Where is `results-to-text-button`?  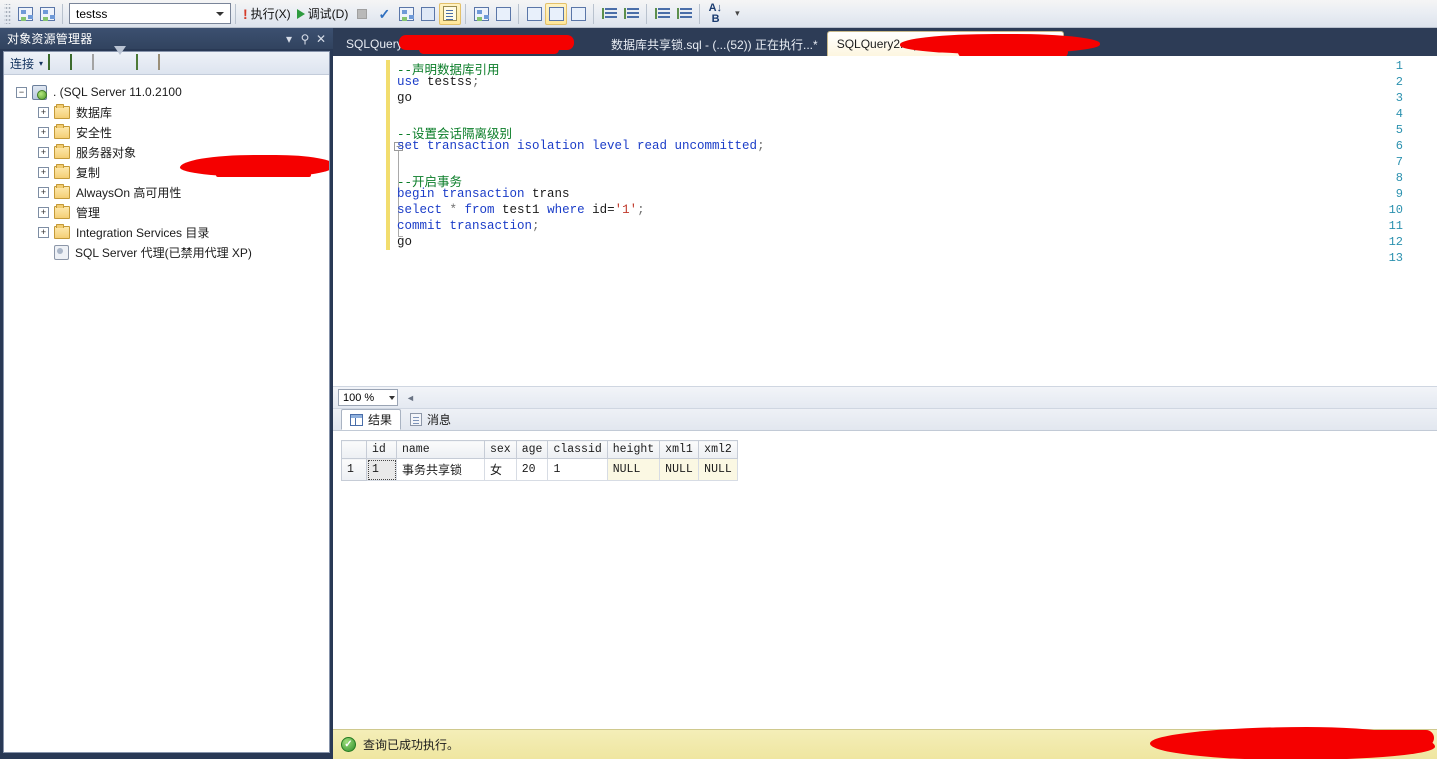
results-to-text-button is located at coordinates (450, 13).